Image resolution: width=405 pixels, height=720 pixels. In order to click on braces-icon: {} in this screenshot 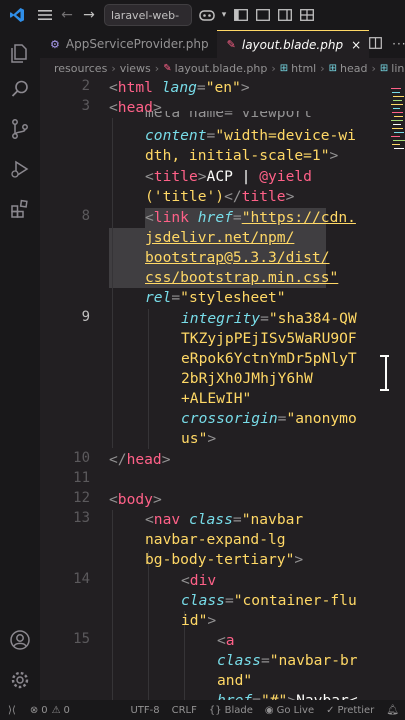, I will do `click(215, 710)`.